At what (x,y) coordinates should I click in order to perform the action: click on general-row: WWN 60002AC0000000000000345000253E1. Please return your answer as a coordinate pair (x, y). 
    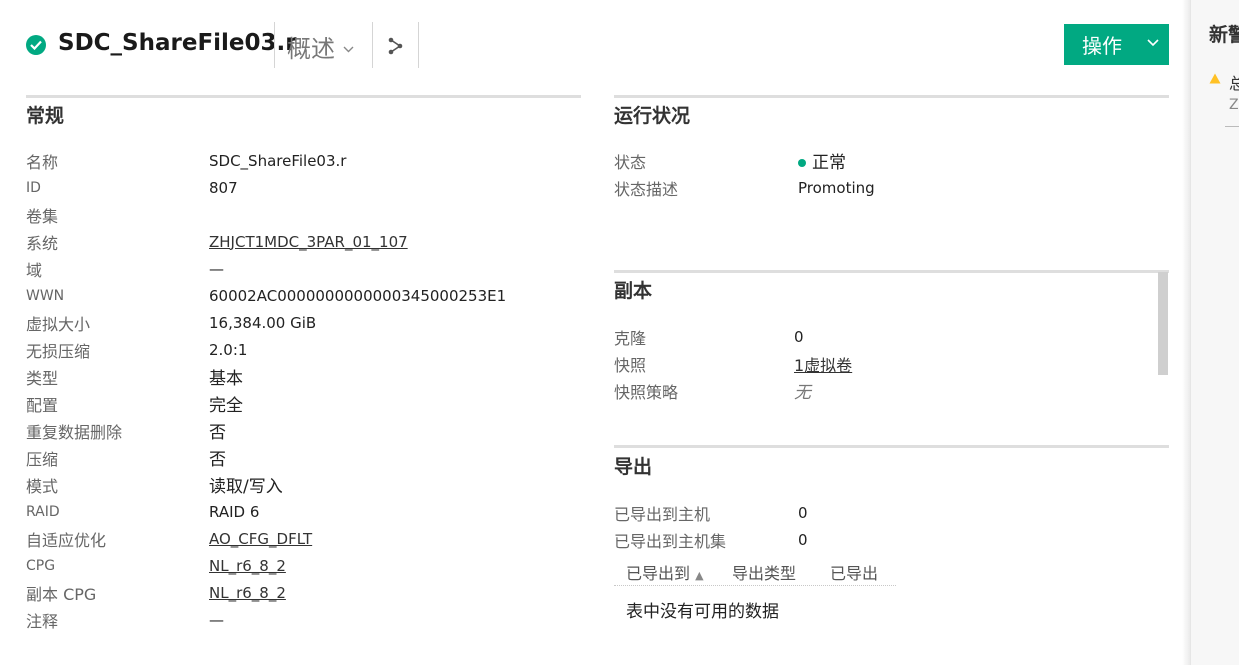
    Looking at the image, I should click on (303, 295).